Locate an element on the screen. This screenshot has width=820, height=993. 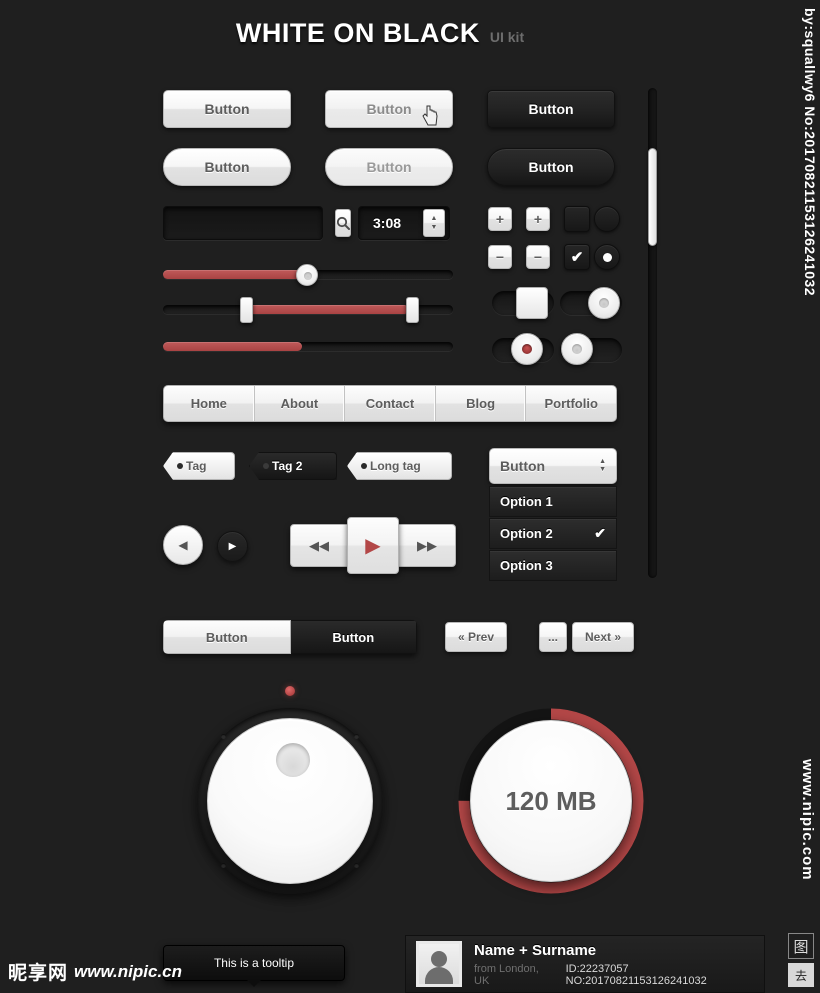
tag-light-3: Long tag is located at coordinates (399, 466).